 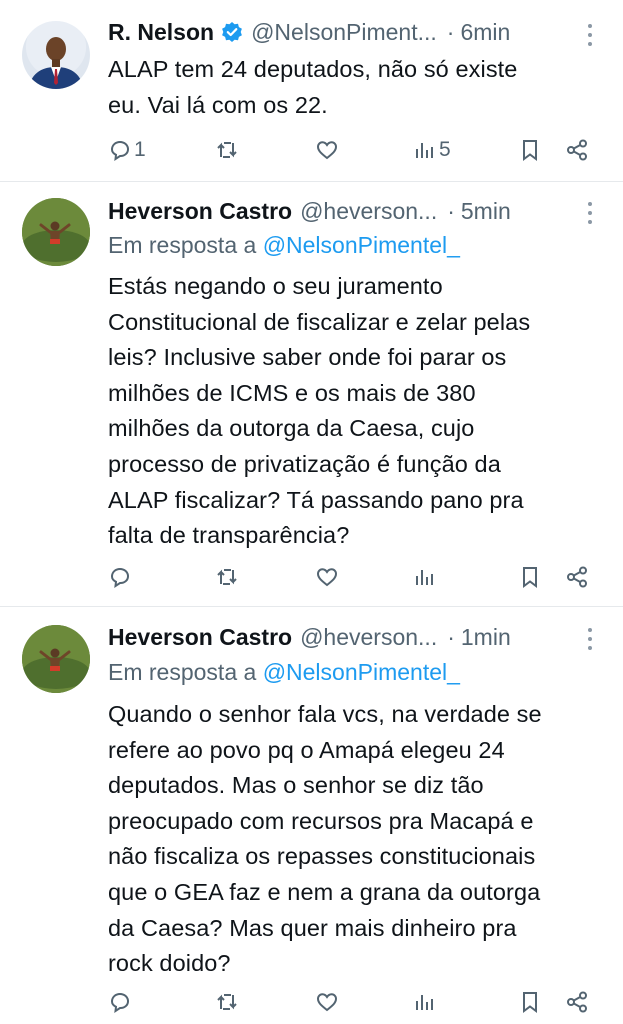 What do you see at coordinates (321, 820) in the screenshot?
I see `tweet-text-line: preocupado com recursos pra Macapá e` at bounding box center [321, 820].